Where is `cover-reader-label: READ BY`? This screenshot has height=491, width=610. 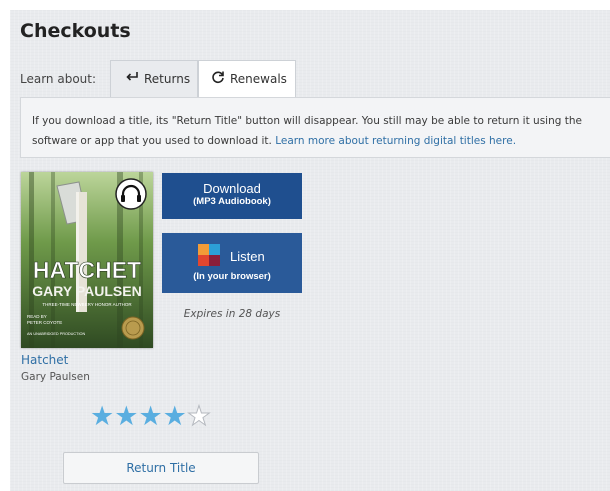
cover-reader-label: READ BY is located at coordinates (37, 316).